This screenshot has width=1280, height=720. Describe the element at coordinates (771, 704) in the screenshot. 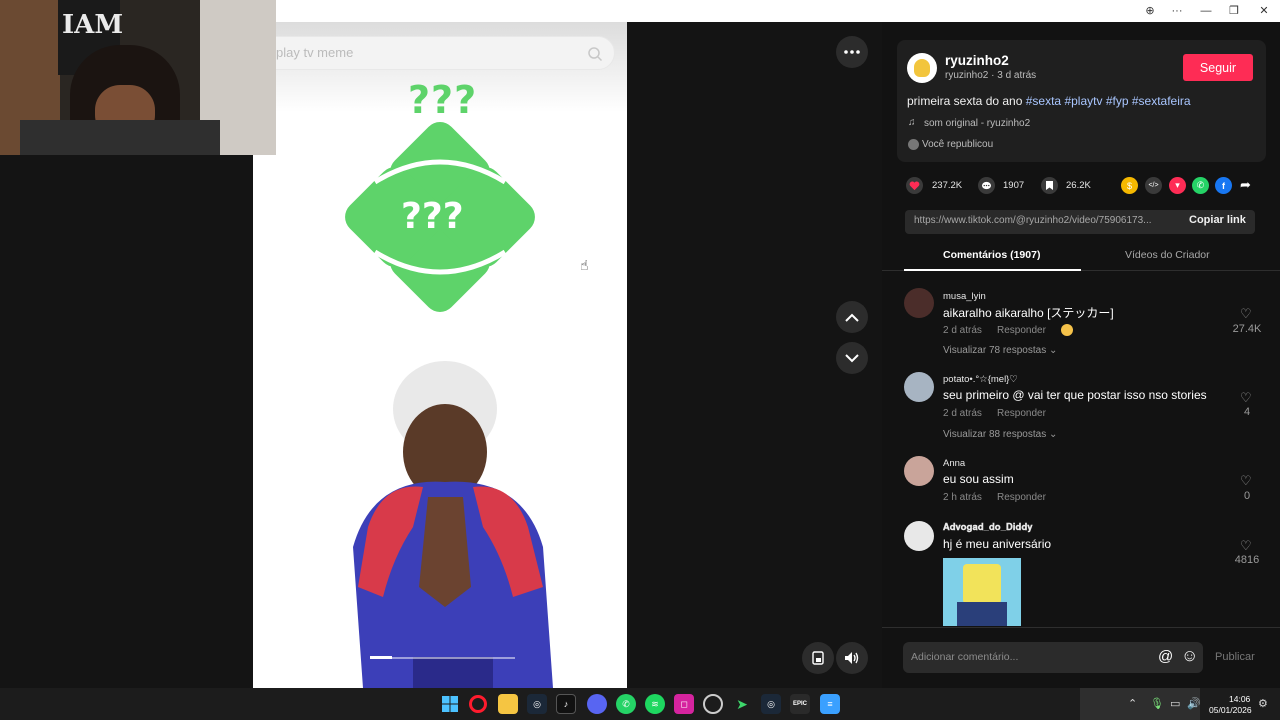

I see `steam-icon-2: ◎` at that location.